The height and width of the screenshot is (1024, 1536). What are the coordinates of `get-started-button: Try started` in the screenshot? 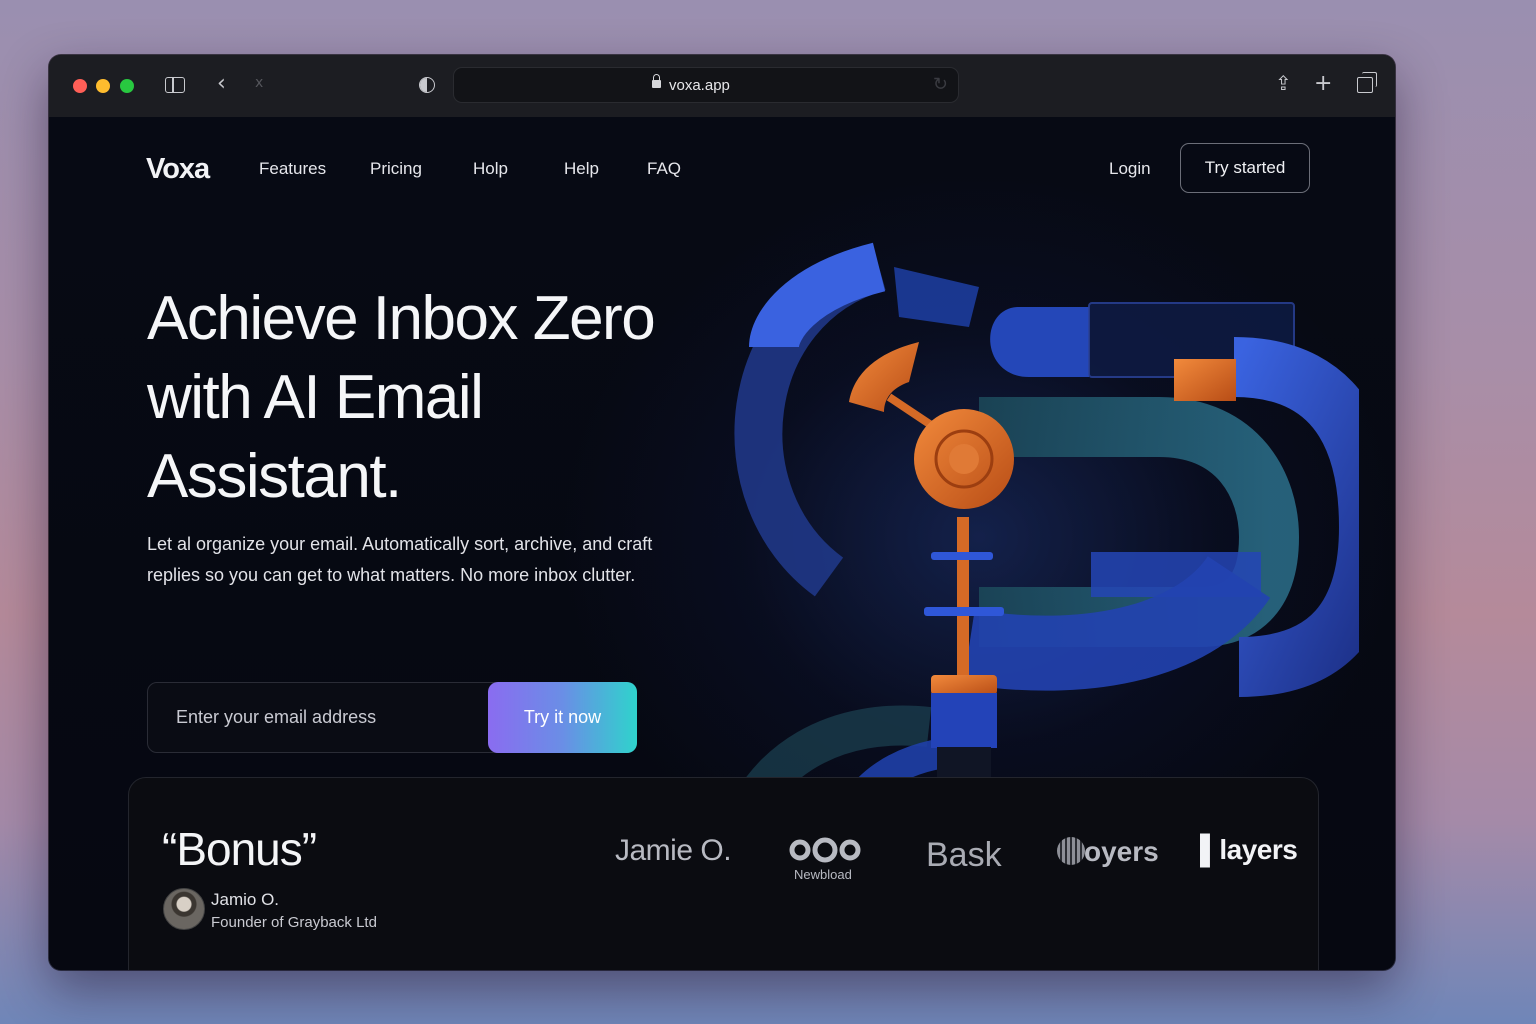 It's located at (1245, 168).